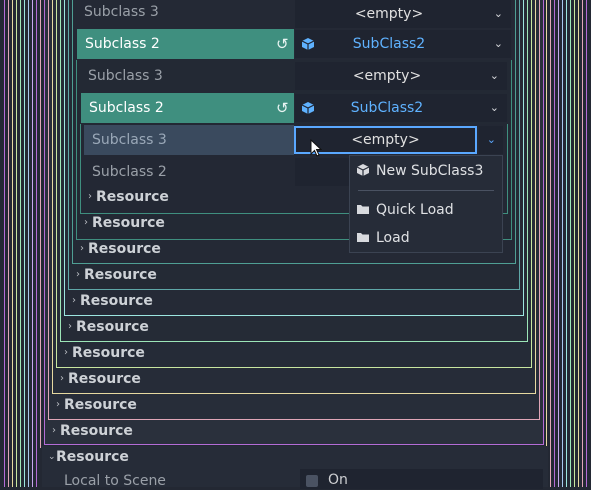  What do you see at coordinates (426, 190) in the screenshot?
I see `menu-separator` at bounding box center [426, 190].